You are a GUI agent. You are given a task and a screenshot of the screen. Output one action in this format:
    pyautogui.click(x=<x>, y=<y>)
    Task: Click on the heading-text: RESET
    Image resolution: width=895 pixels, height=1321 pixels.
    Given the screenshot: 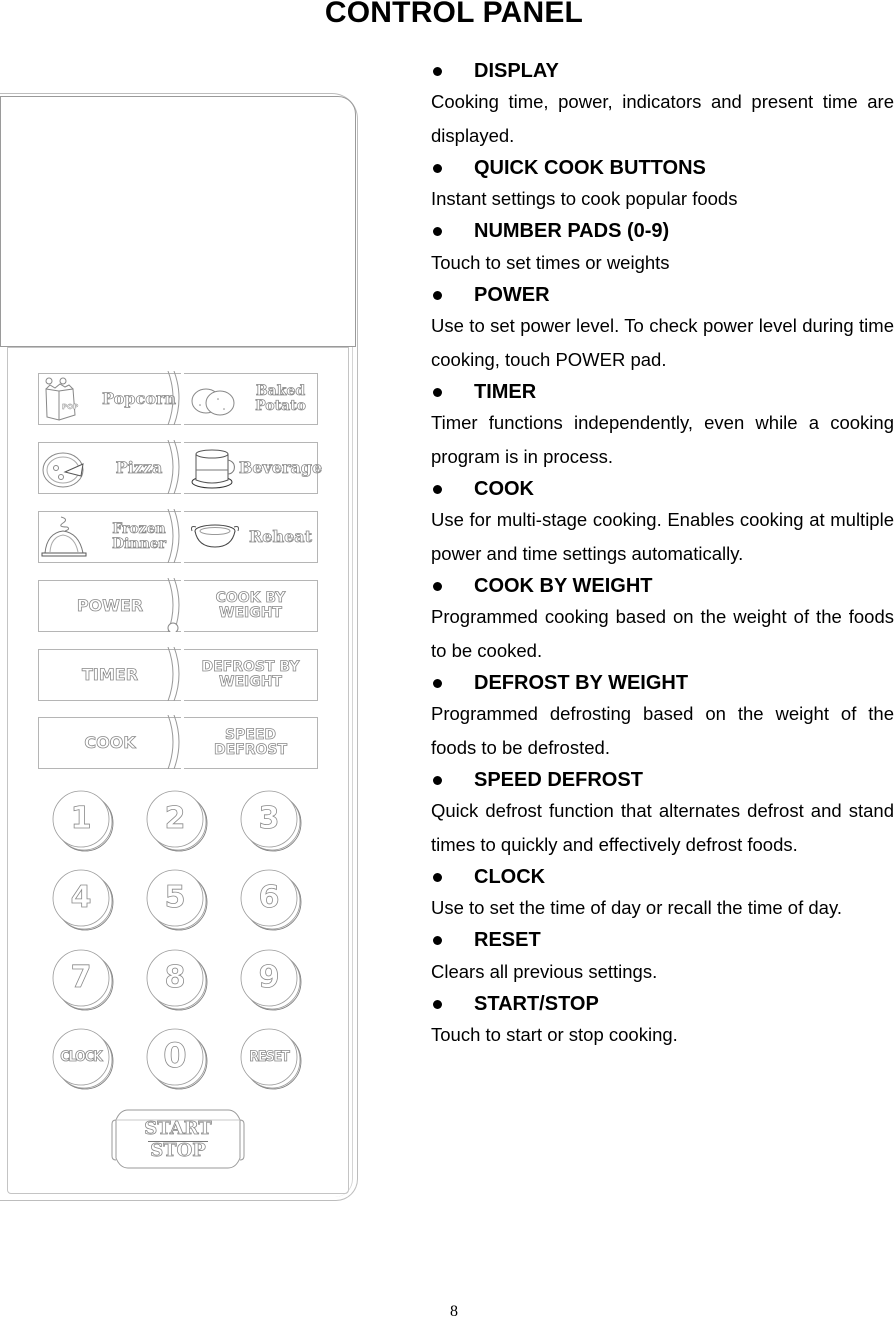 What is the action you would take?
    pyautogui.click(x=507, y=940)
    